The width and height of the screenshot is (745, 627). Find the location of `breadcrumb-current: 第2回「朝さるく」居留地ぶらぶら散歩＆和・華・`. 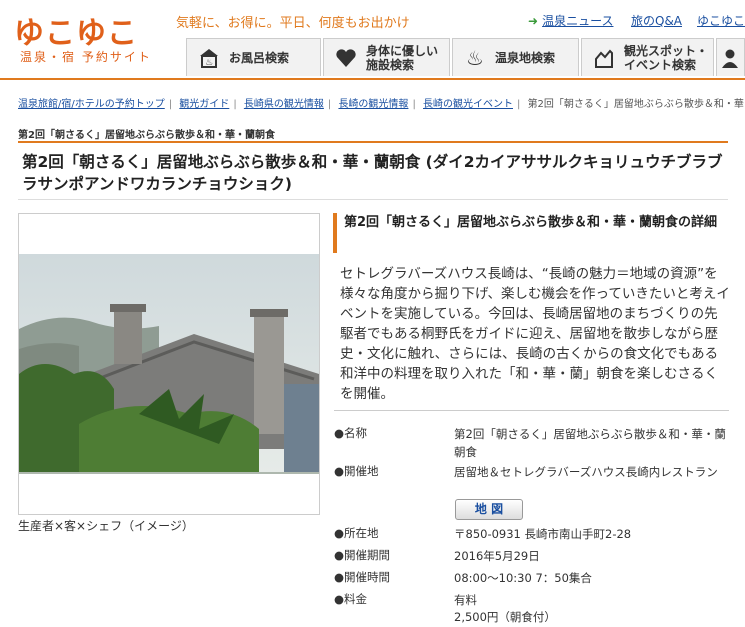

breadcrumb-current: 第2回「朝さるく」居留地ぶらぶら散歩＆和・華・ is located at coordinates (636, 104).